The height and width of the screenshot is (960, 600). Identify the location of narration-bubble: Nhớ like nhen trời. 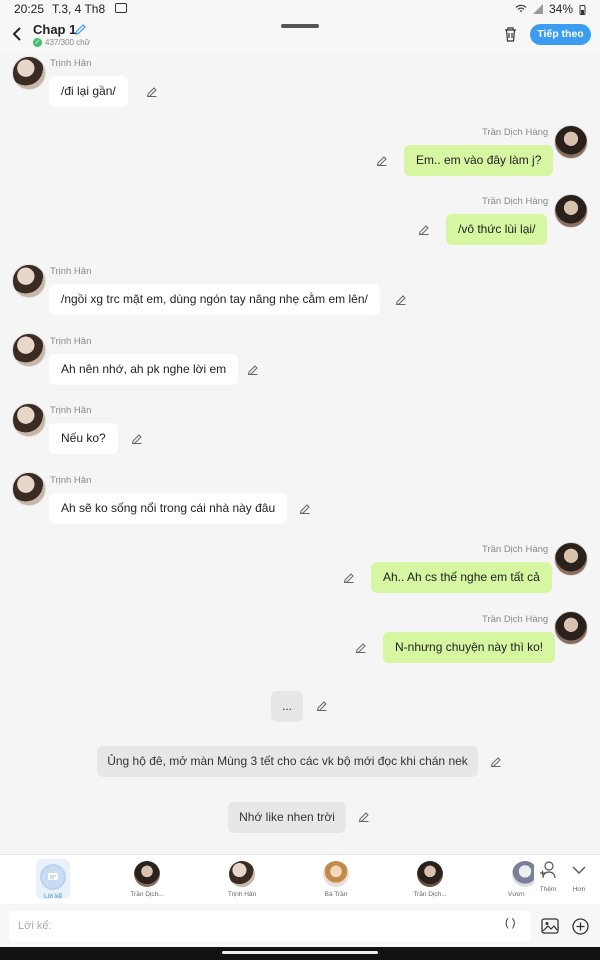
(287, 817).